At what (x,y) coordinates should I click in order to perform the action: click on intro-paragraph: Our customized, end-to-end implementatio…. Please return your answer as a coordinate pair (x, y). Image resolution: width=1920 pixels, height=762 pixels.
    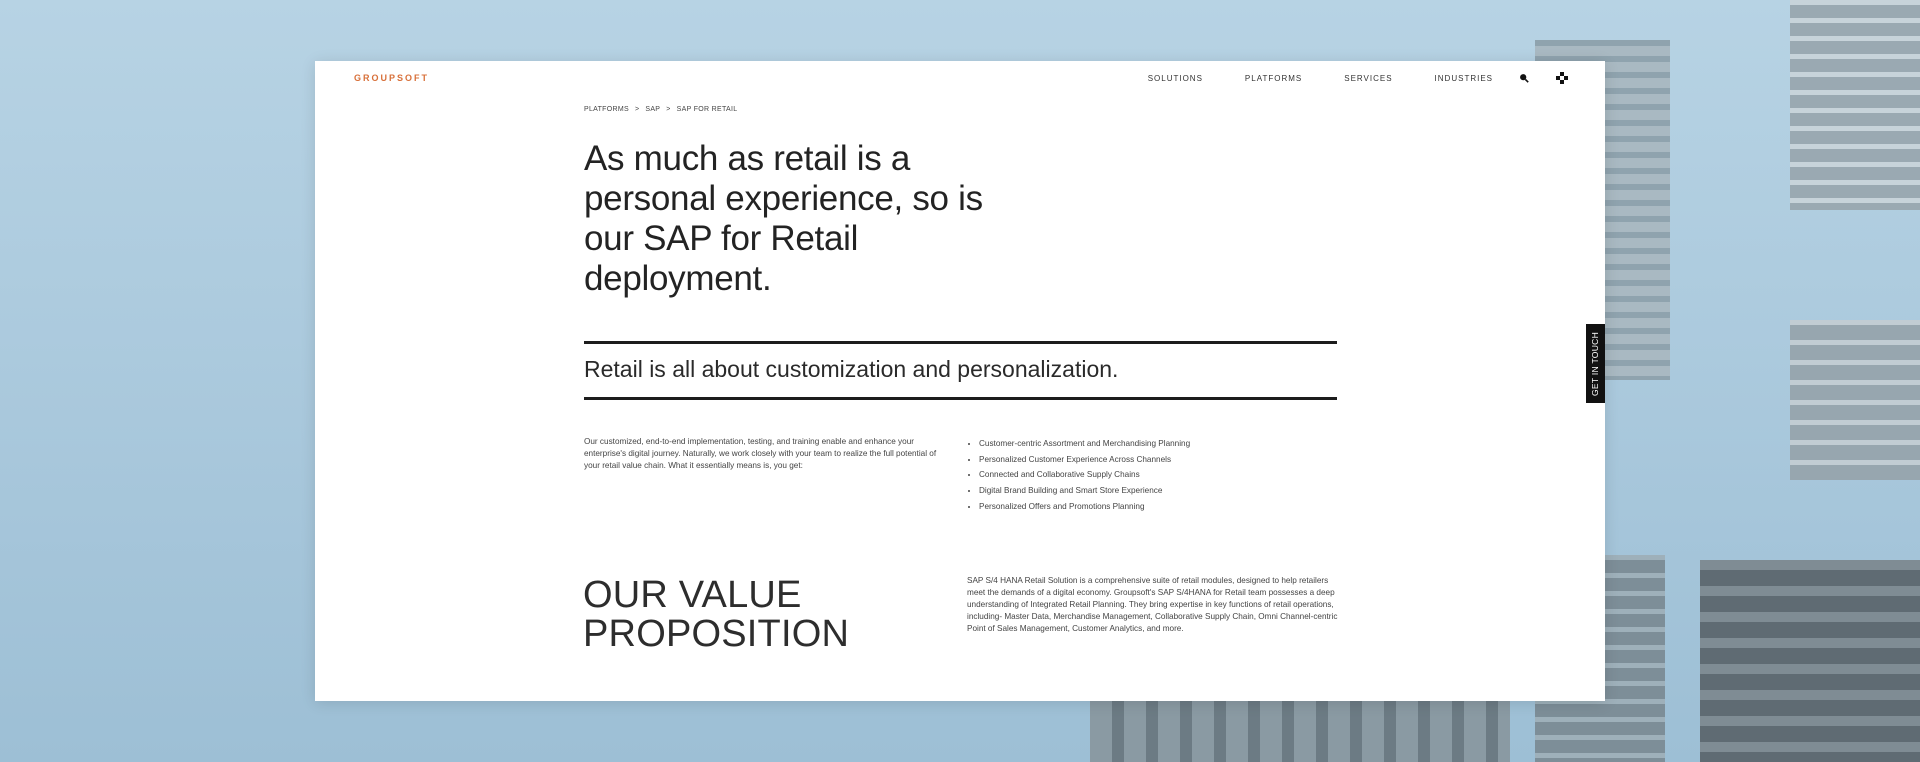
    Looking at the image, I should click on (760, 453).